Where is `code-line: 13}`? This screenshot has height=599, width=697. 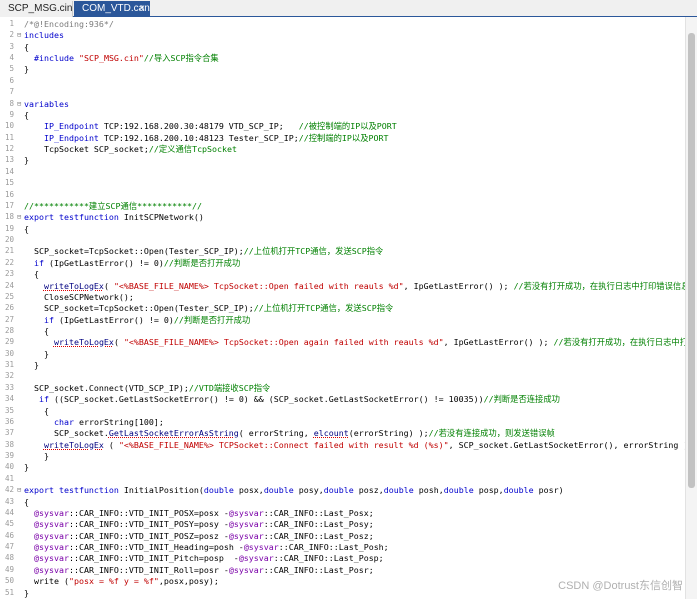
code-line: 13} is located at coordinates (343, 160).